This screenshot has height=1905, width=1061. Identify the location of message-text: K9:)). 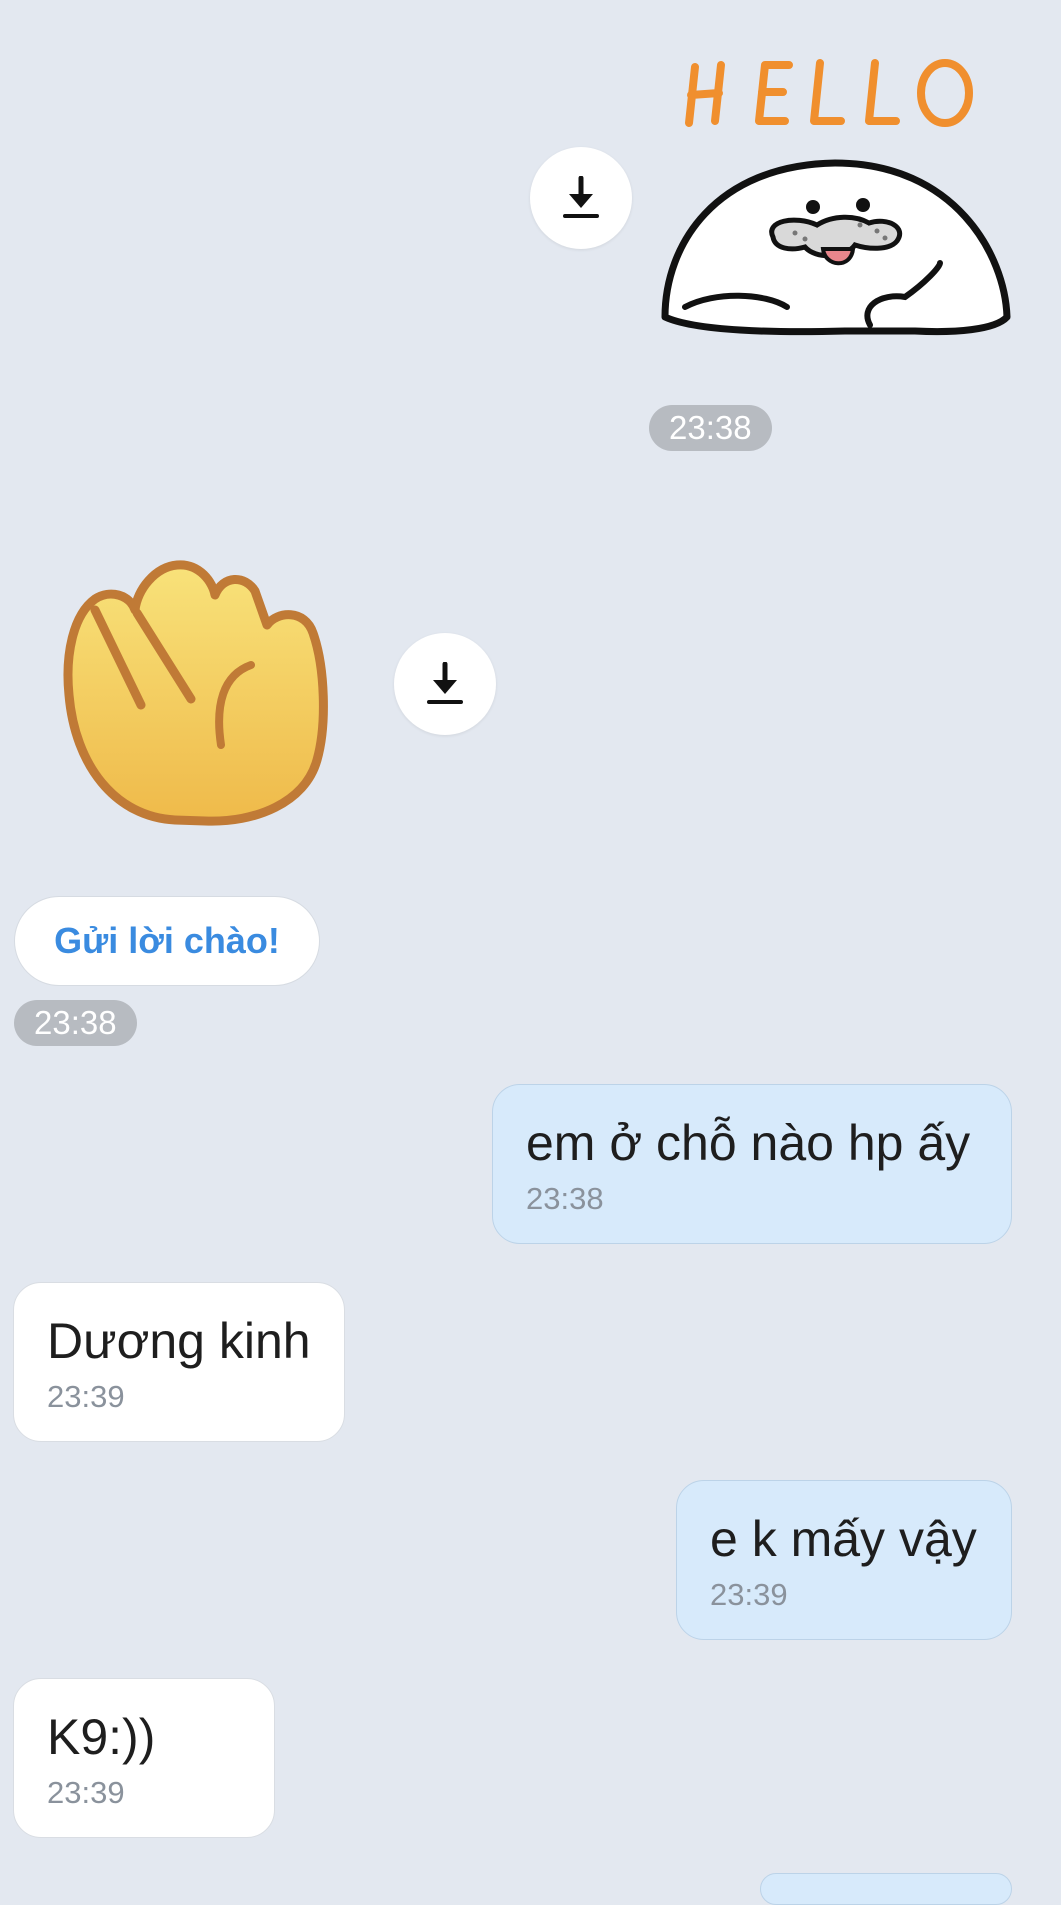
(101, 1737).